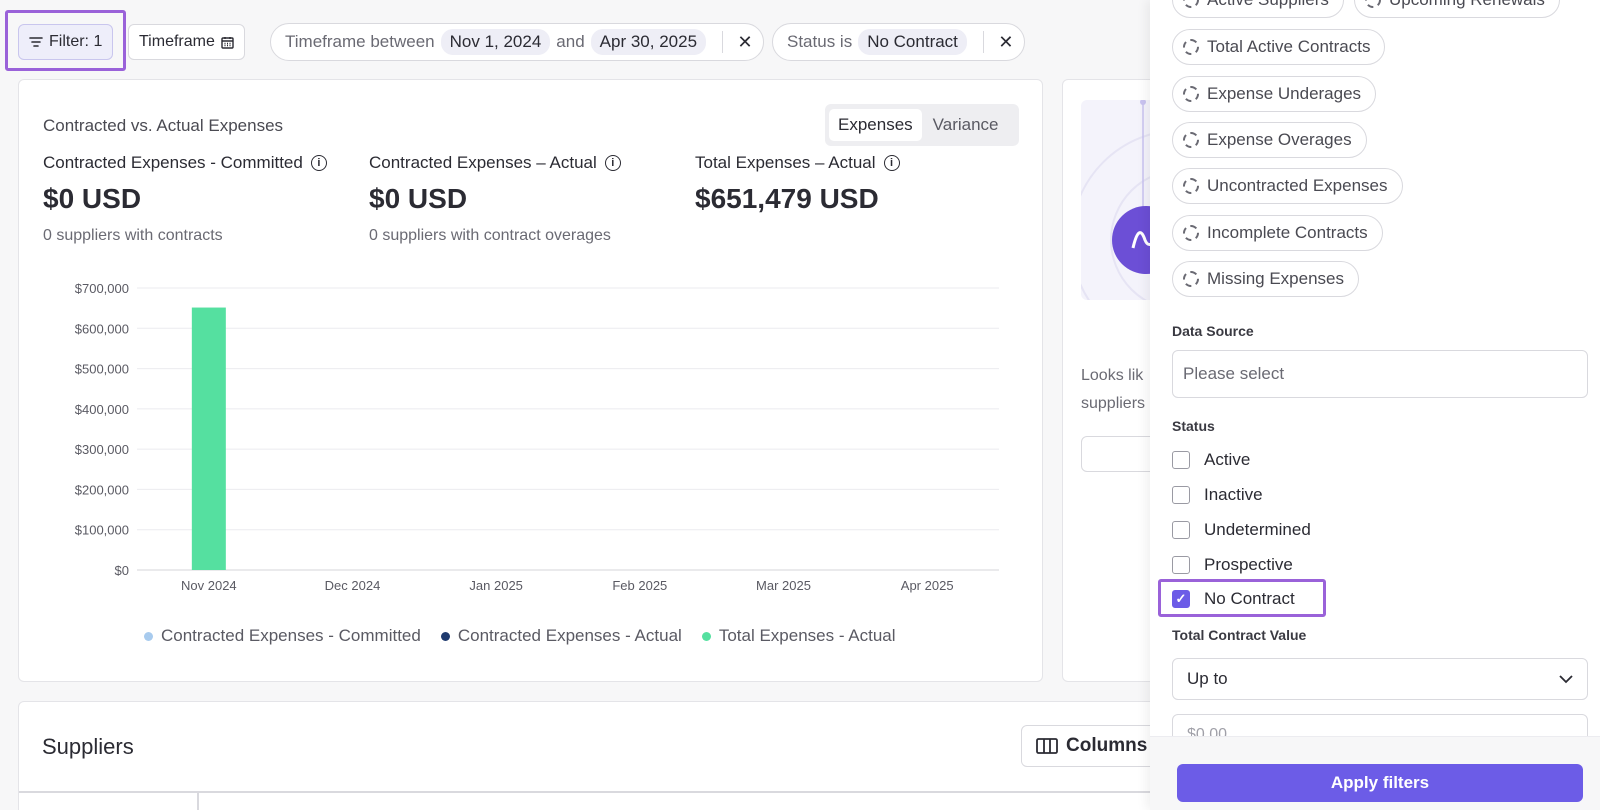  Describe the element at coordinates (1457, 9) in the screenshot. I see `segment-upcoming-renewals: Upcoming Renewals` at that location.